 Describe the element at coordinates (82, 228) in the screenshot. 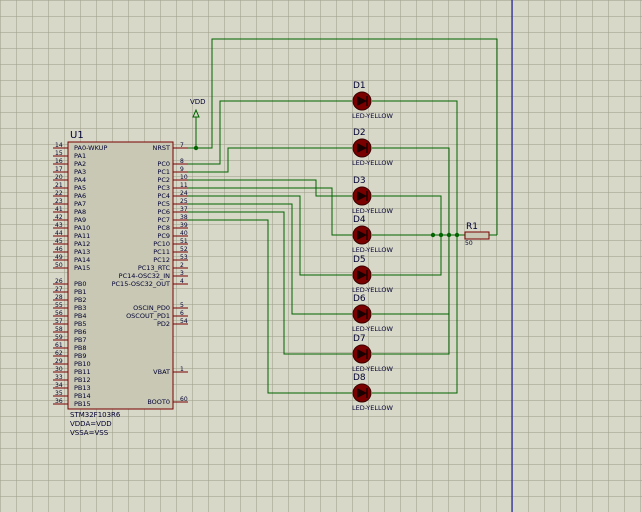

I see `left-pin-name: PA10` at that location.